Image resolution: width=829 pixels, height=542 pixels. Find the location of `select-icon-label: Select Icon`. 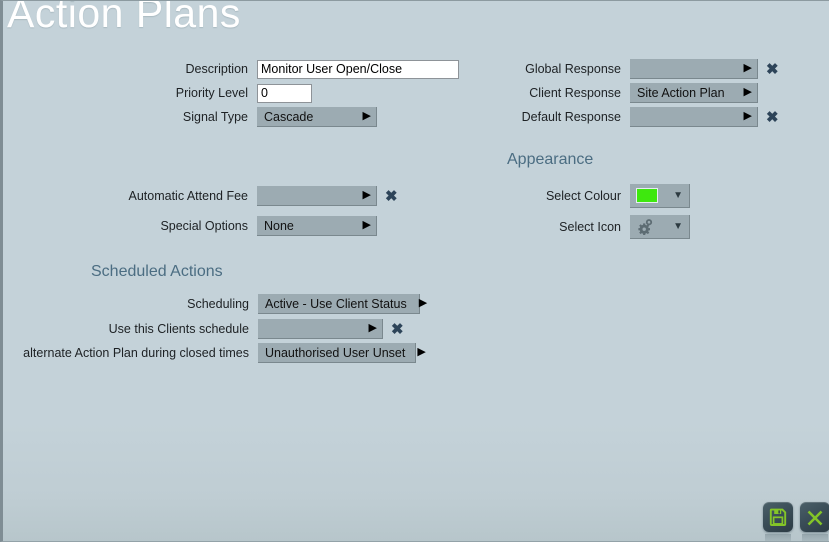

select-icon-label: Select Icon is located at coordinates (590, 227).